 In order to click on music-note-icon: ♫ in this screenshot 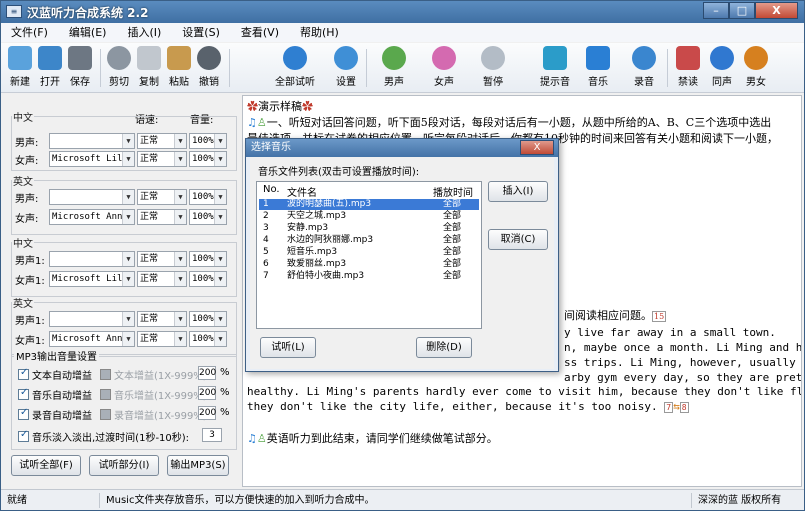, I will do `click(252, 438)`.